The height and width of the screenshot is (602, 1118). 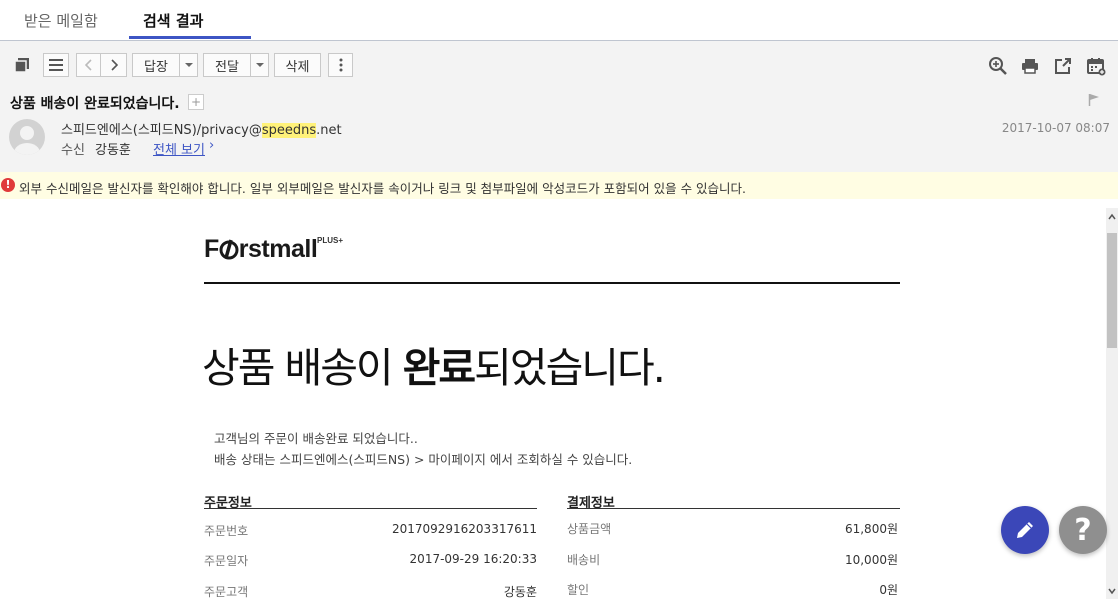 I want to click on order-customer-label: 주문고객, so click(x=226, y=592).